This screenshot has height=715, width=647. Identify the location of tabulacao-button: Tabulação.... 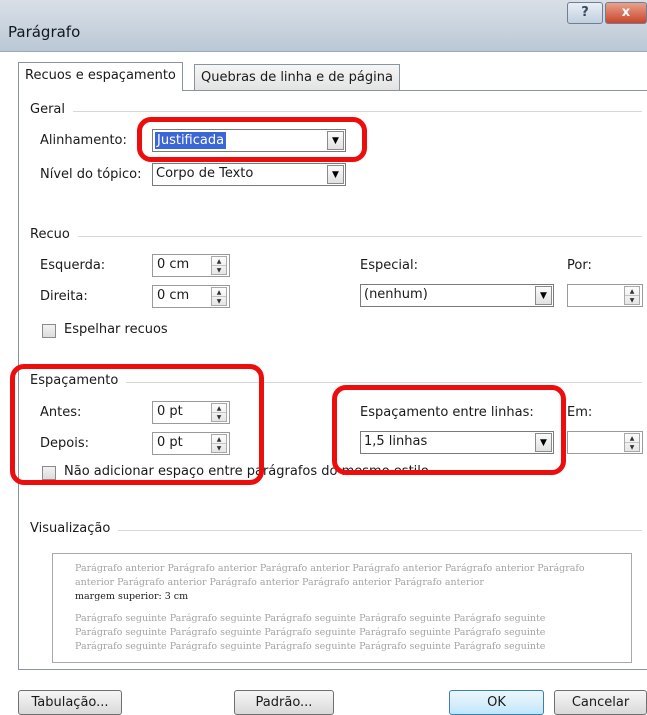
(70, 702).